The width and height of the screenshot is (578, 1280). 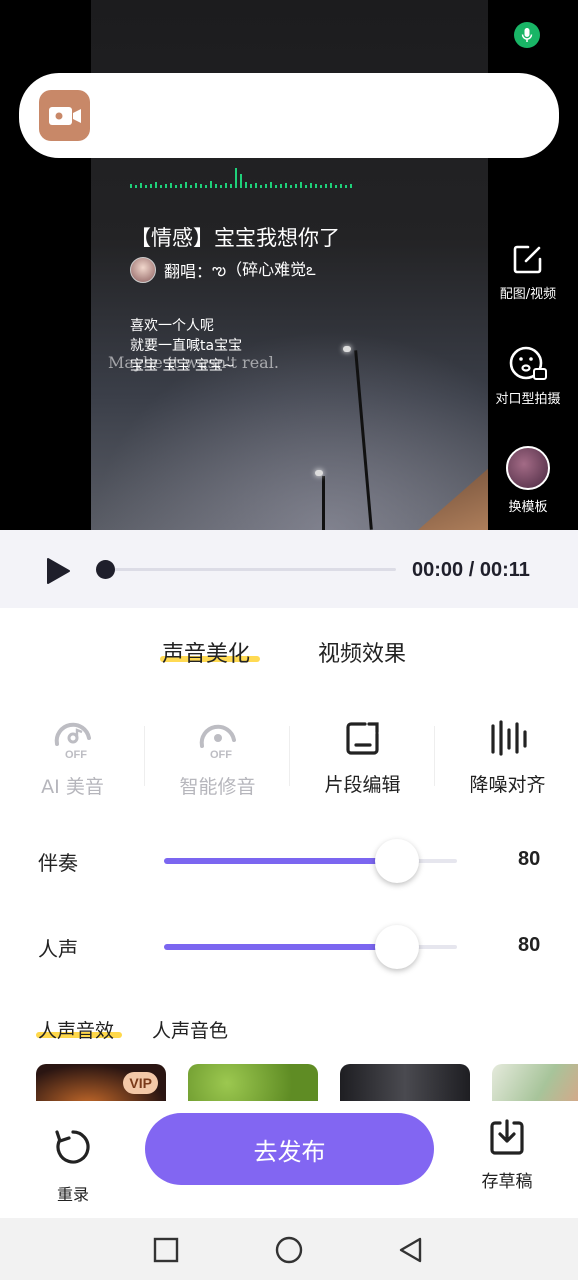 I want to click on side-tool-label: 换模板, so click(x=528, y=507).